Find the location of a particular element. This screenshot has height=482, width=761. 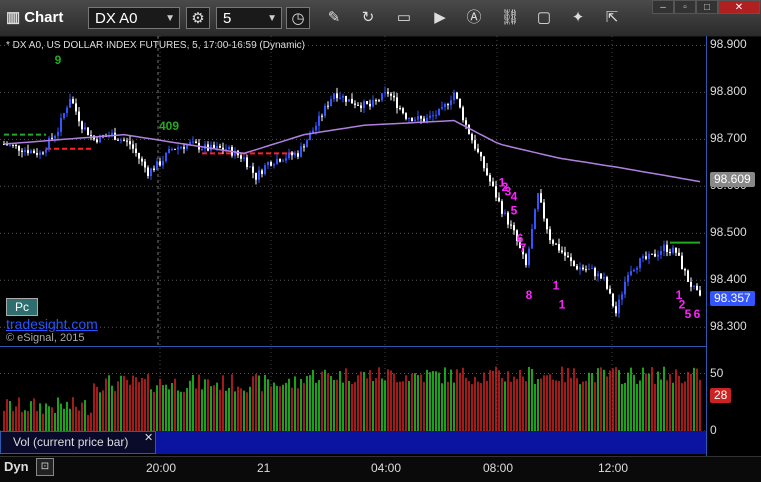

price-tick-label: 98.700 is located at coordinates (728, 138).